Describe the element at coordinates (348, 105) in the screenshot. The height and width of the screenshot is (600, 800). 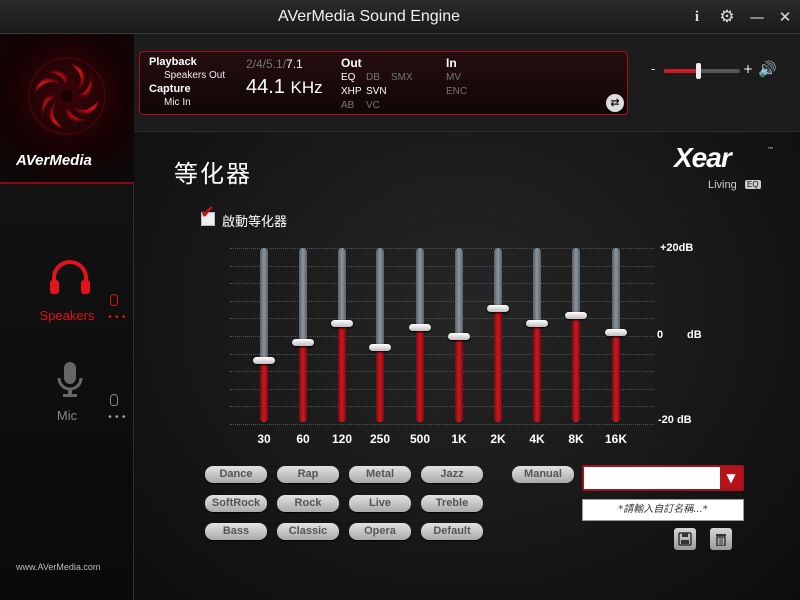
I see `out-ab: AB` at that location.